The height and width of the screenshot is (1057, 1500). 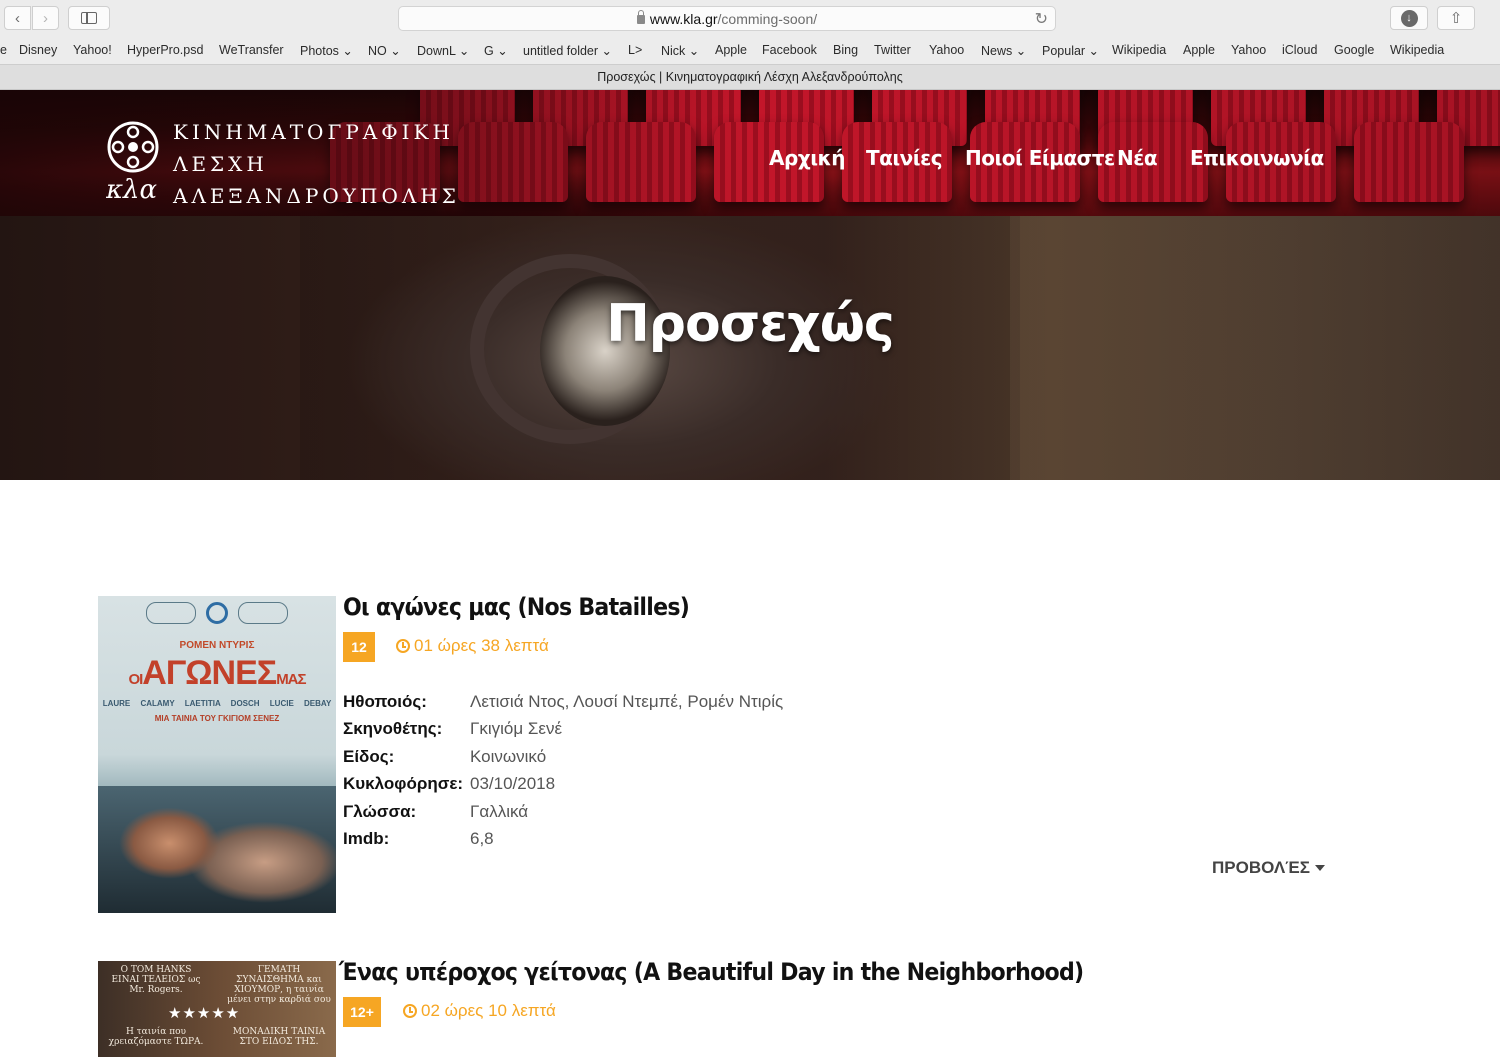 I want to click on logo-line: ΛΕΣΧΗ, so click(x=220, y=164).